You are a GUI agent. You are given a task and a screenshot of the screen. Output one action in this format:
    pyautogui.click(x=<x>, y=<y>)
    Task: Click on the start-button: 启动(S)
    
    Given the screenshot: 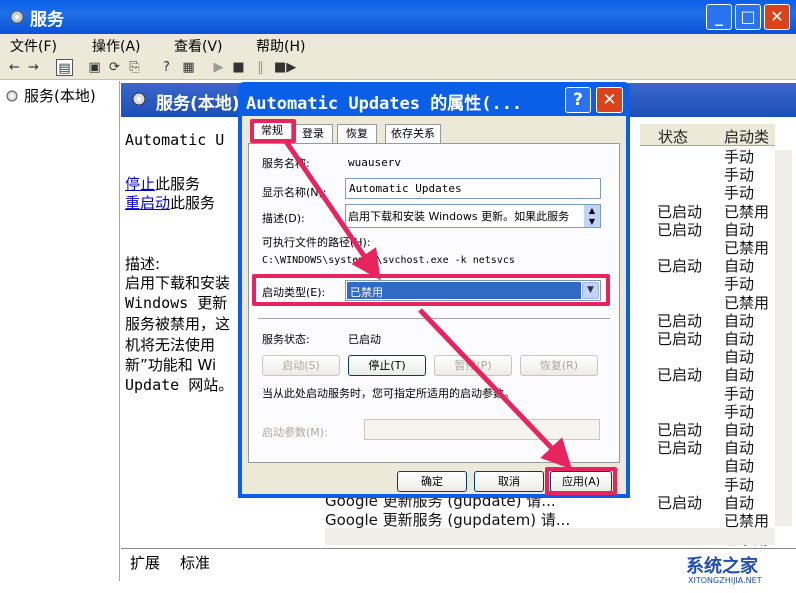 What is the action you would take?
    pyautogui.click(x=301, y=365)
    